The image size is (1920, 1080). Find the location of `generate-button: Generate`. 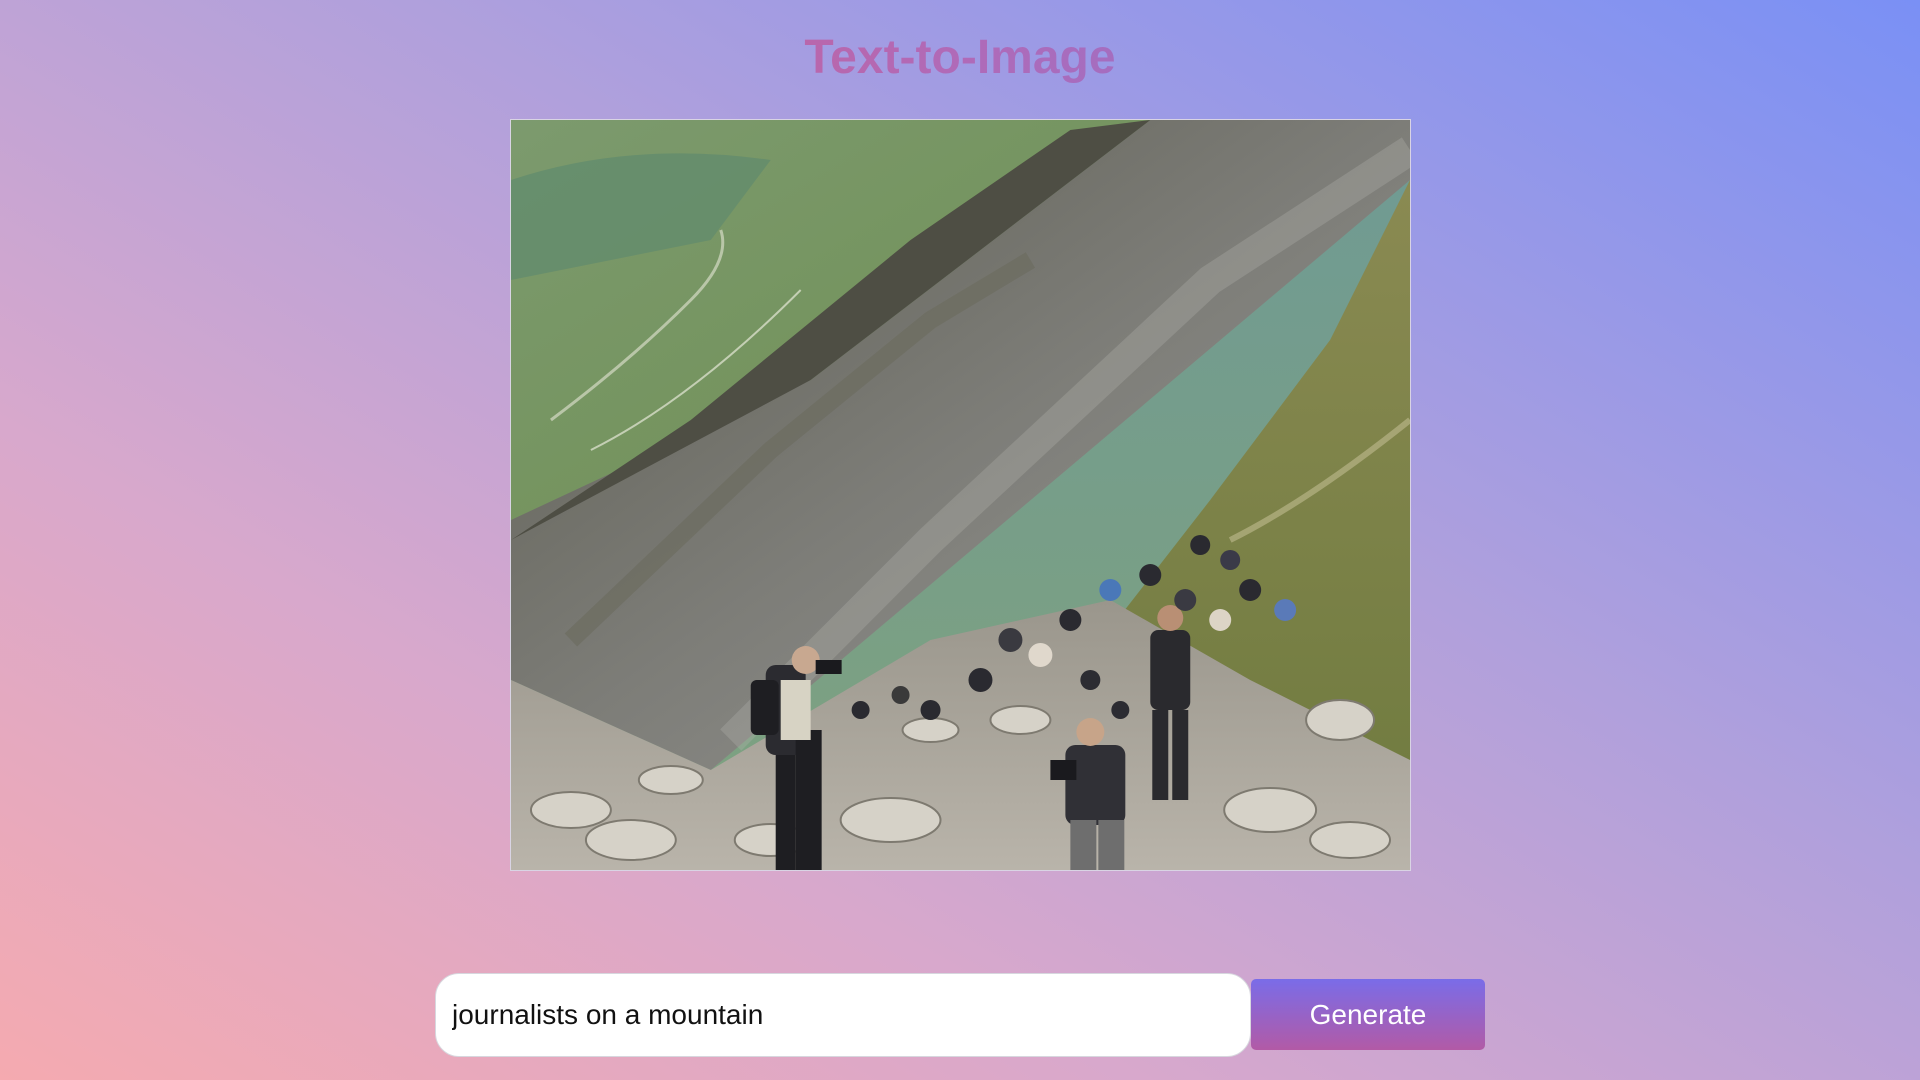

generate-button: Generate is located at coordinates (1368, 1014).